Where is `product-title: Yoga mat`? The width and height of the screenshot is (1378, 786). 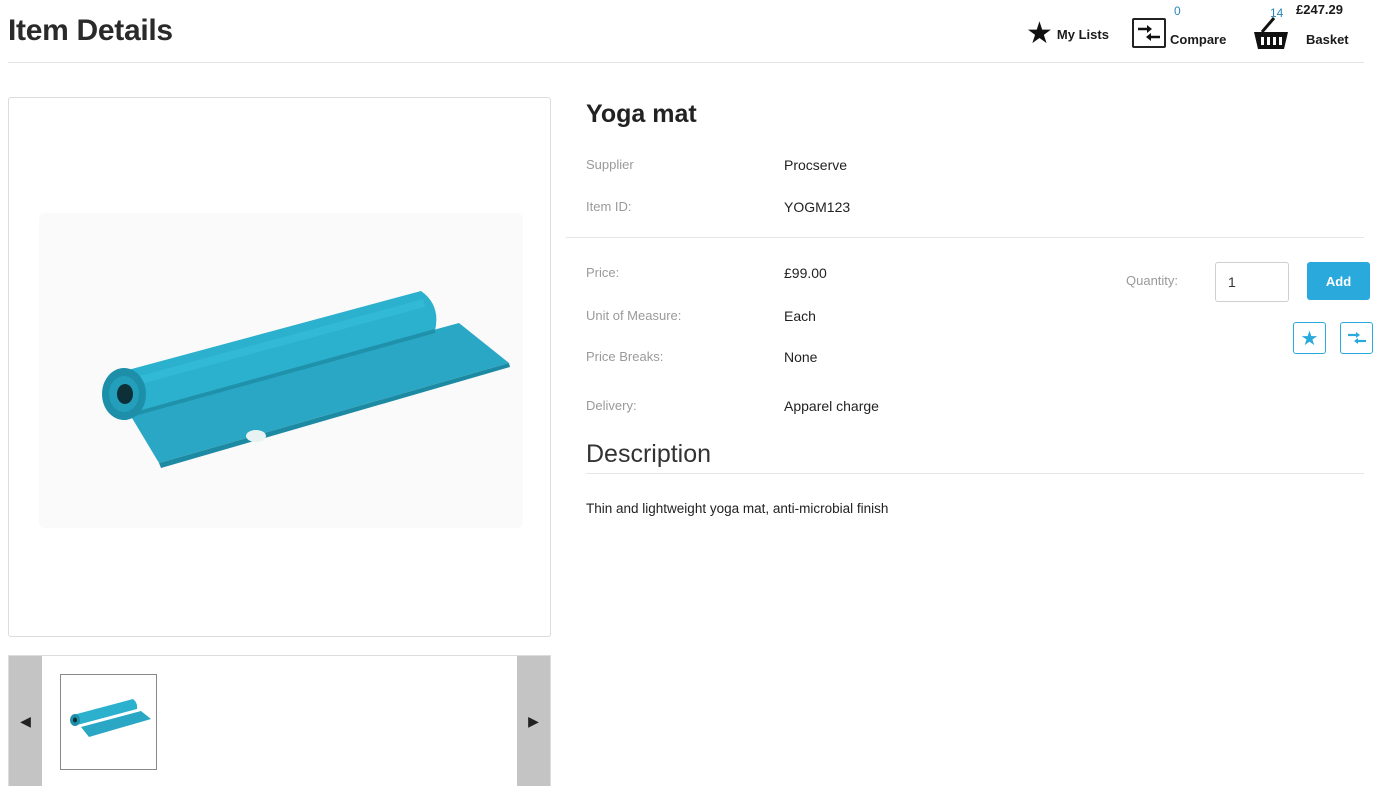 product-title: Yoga mat is located at coordinates (641, 114).